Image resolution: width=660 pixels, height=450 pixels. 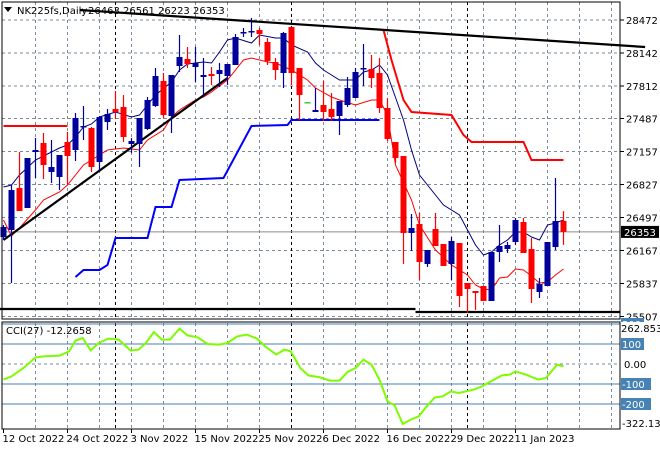 What do you see at coordinates (631, 345) in the screenshot?
I see `cci-level-label: 100` at bounding box center [631, 345].